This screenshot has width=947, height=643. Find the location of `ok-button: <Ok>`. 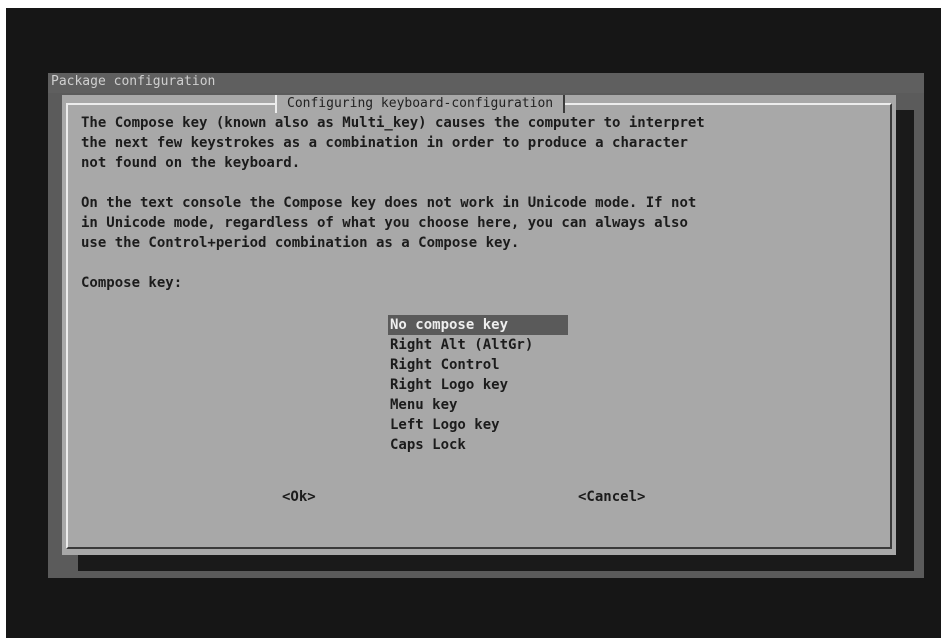

ok-button: <Ok> is located at coordinates (299, 497).